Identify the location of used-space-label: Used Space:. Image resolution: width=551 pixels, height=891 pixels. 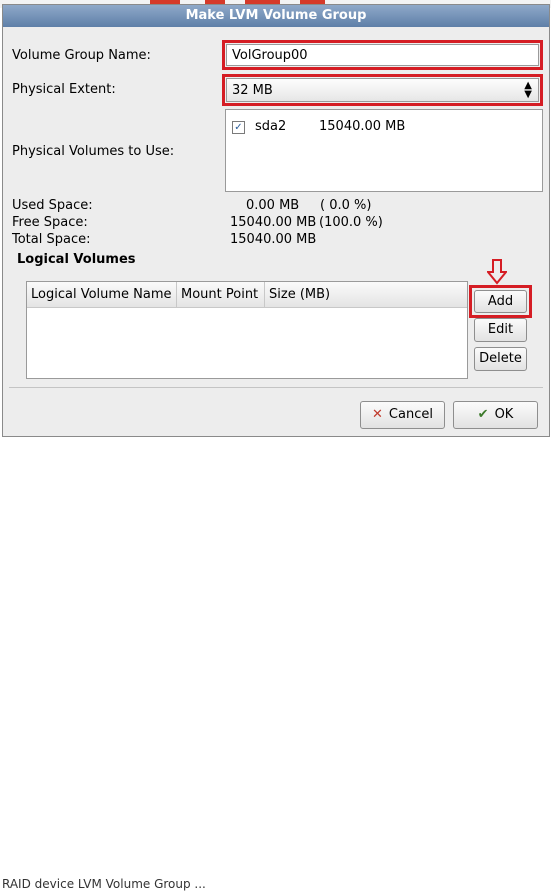
(52, 205).